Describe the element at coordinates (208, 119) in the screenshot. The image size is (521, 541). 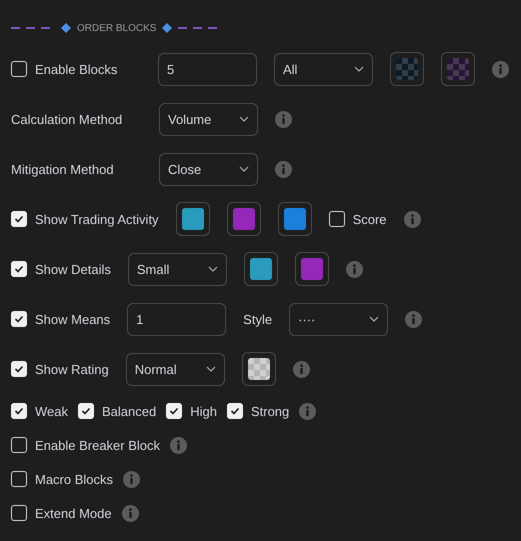
I see `dropdown: Volume` at that location.